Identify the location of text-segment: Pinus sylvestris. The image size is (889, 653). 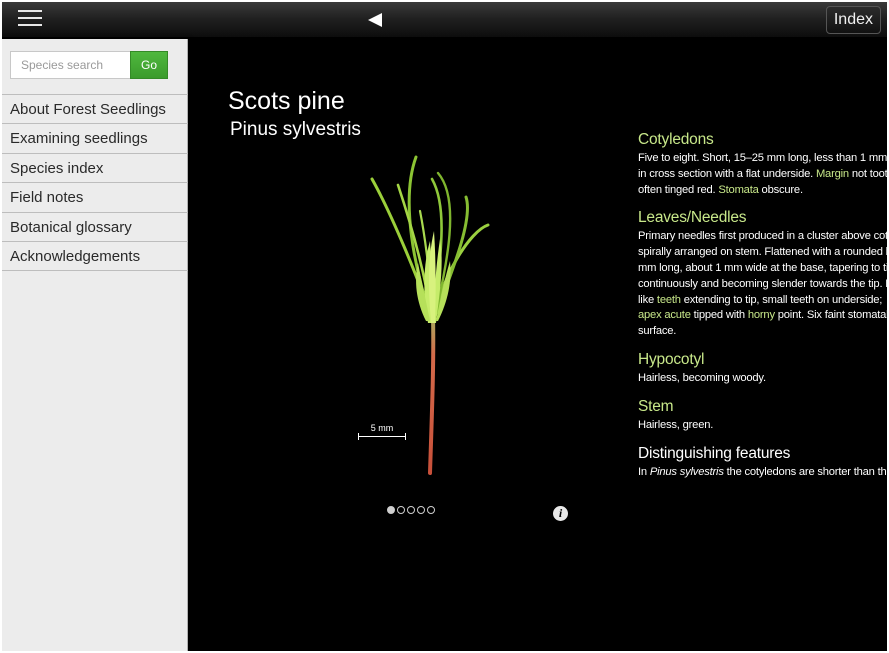
(686, 471).